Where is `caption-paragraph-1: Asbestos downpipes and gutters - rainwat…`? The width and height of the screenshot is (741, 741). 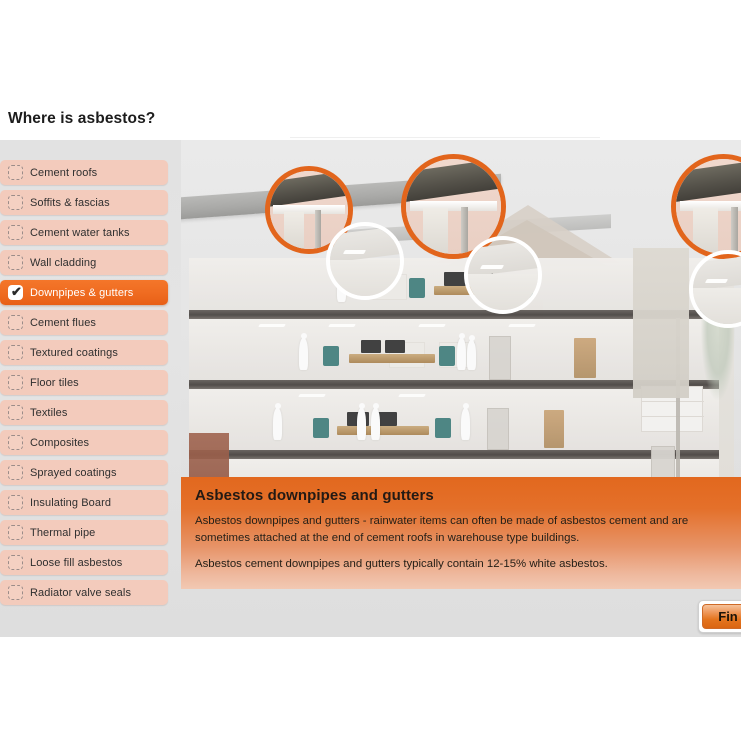
caption-paragraph-1: Asbestos downpipes and gutters - rainwat… is located at coordinates (442, 529).